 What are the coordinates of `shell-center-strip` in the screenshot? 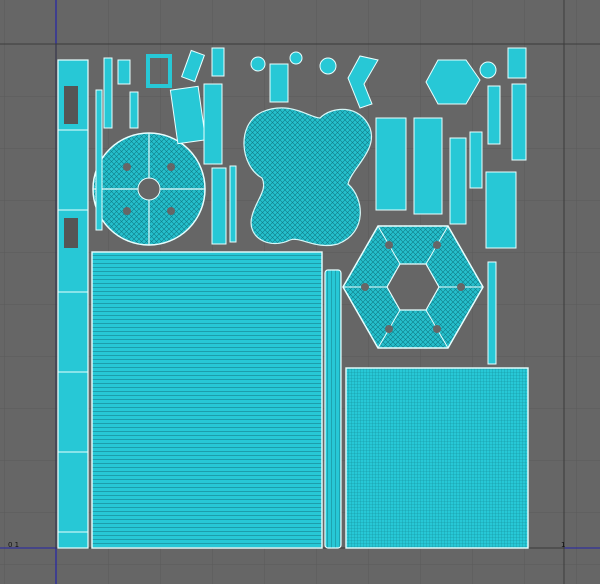 It's located at (333, 409).